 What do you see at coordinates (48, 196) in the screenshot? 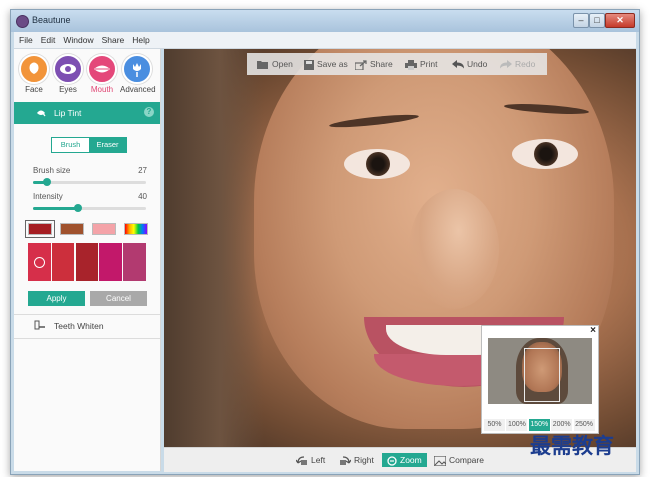
I see `intensity-label: Intensity` at bounding box center [48, 196].